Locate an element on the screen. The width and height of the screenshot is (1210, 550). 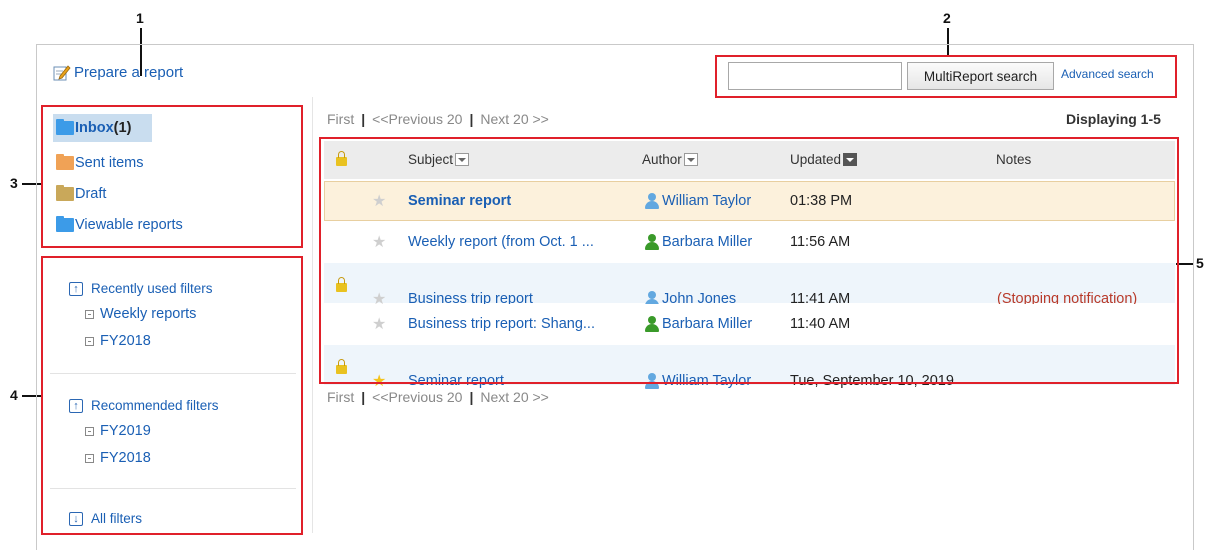
displaying-count: Displaying 1-5 is located at coordinates (1113, 119).